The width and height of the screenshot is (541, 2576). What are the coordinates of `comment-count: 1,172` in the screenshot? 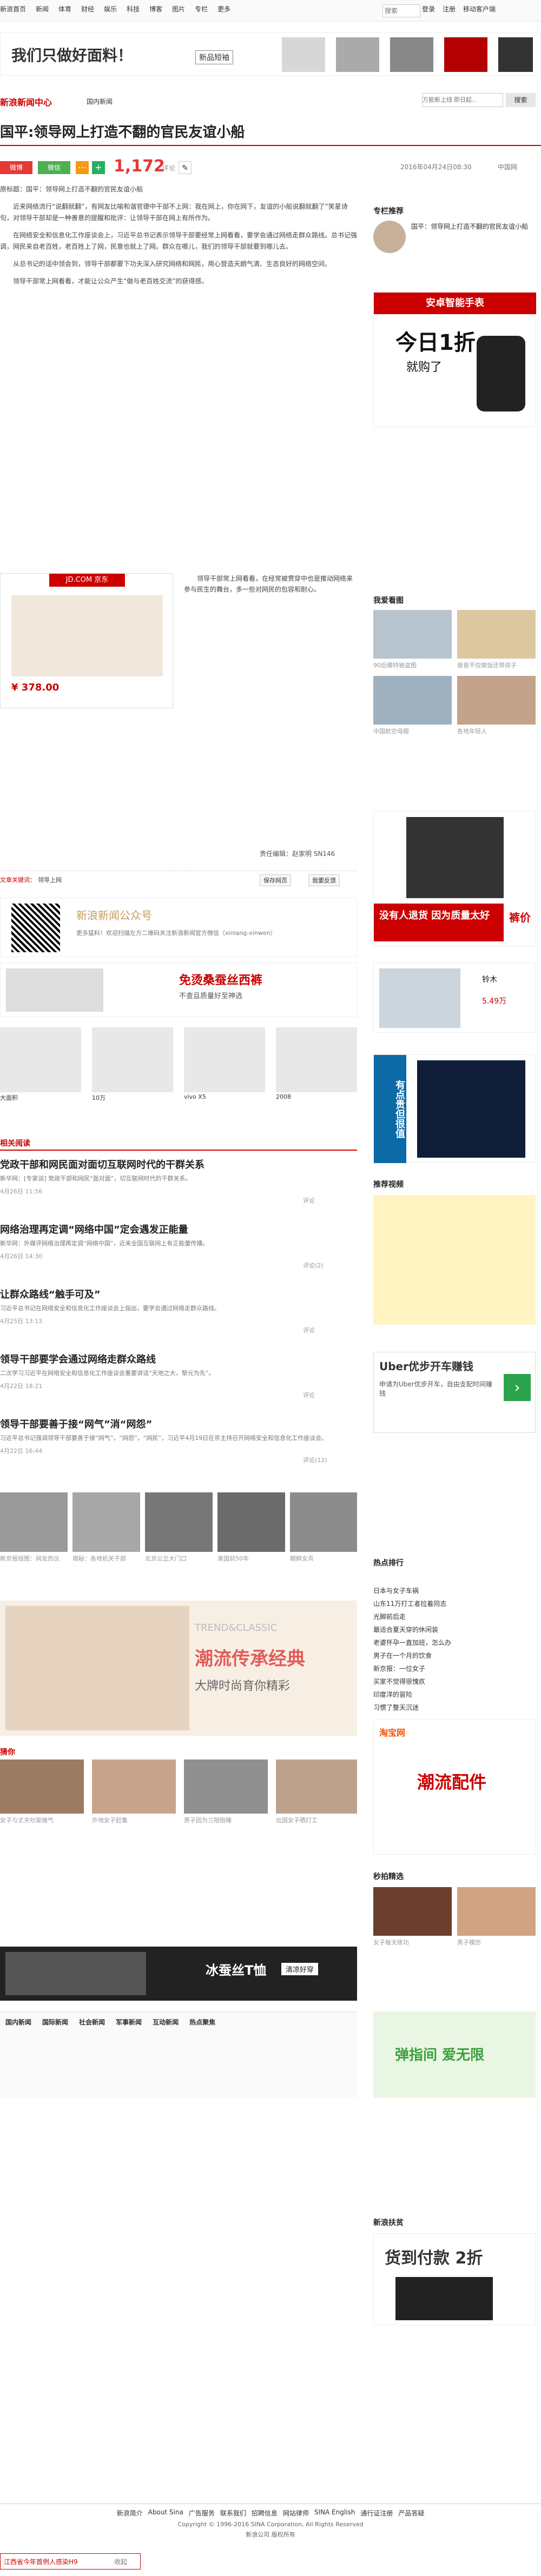 It's located at (140, 166).